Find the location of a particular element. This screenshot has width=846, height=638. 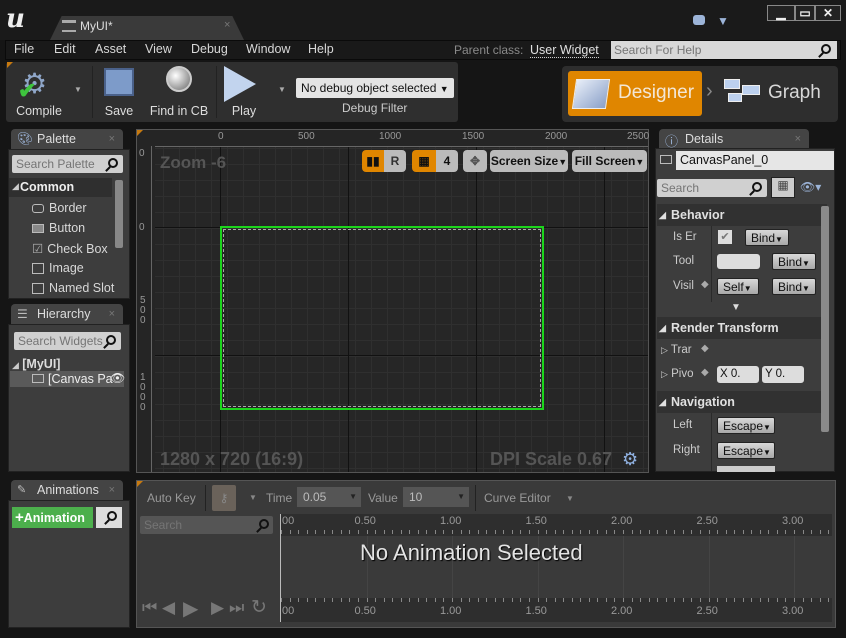

nav-up-dropdown is located at coordinates (746, 469).